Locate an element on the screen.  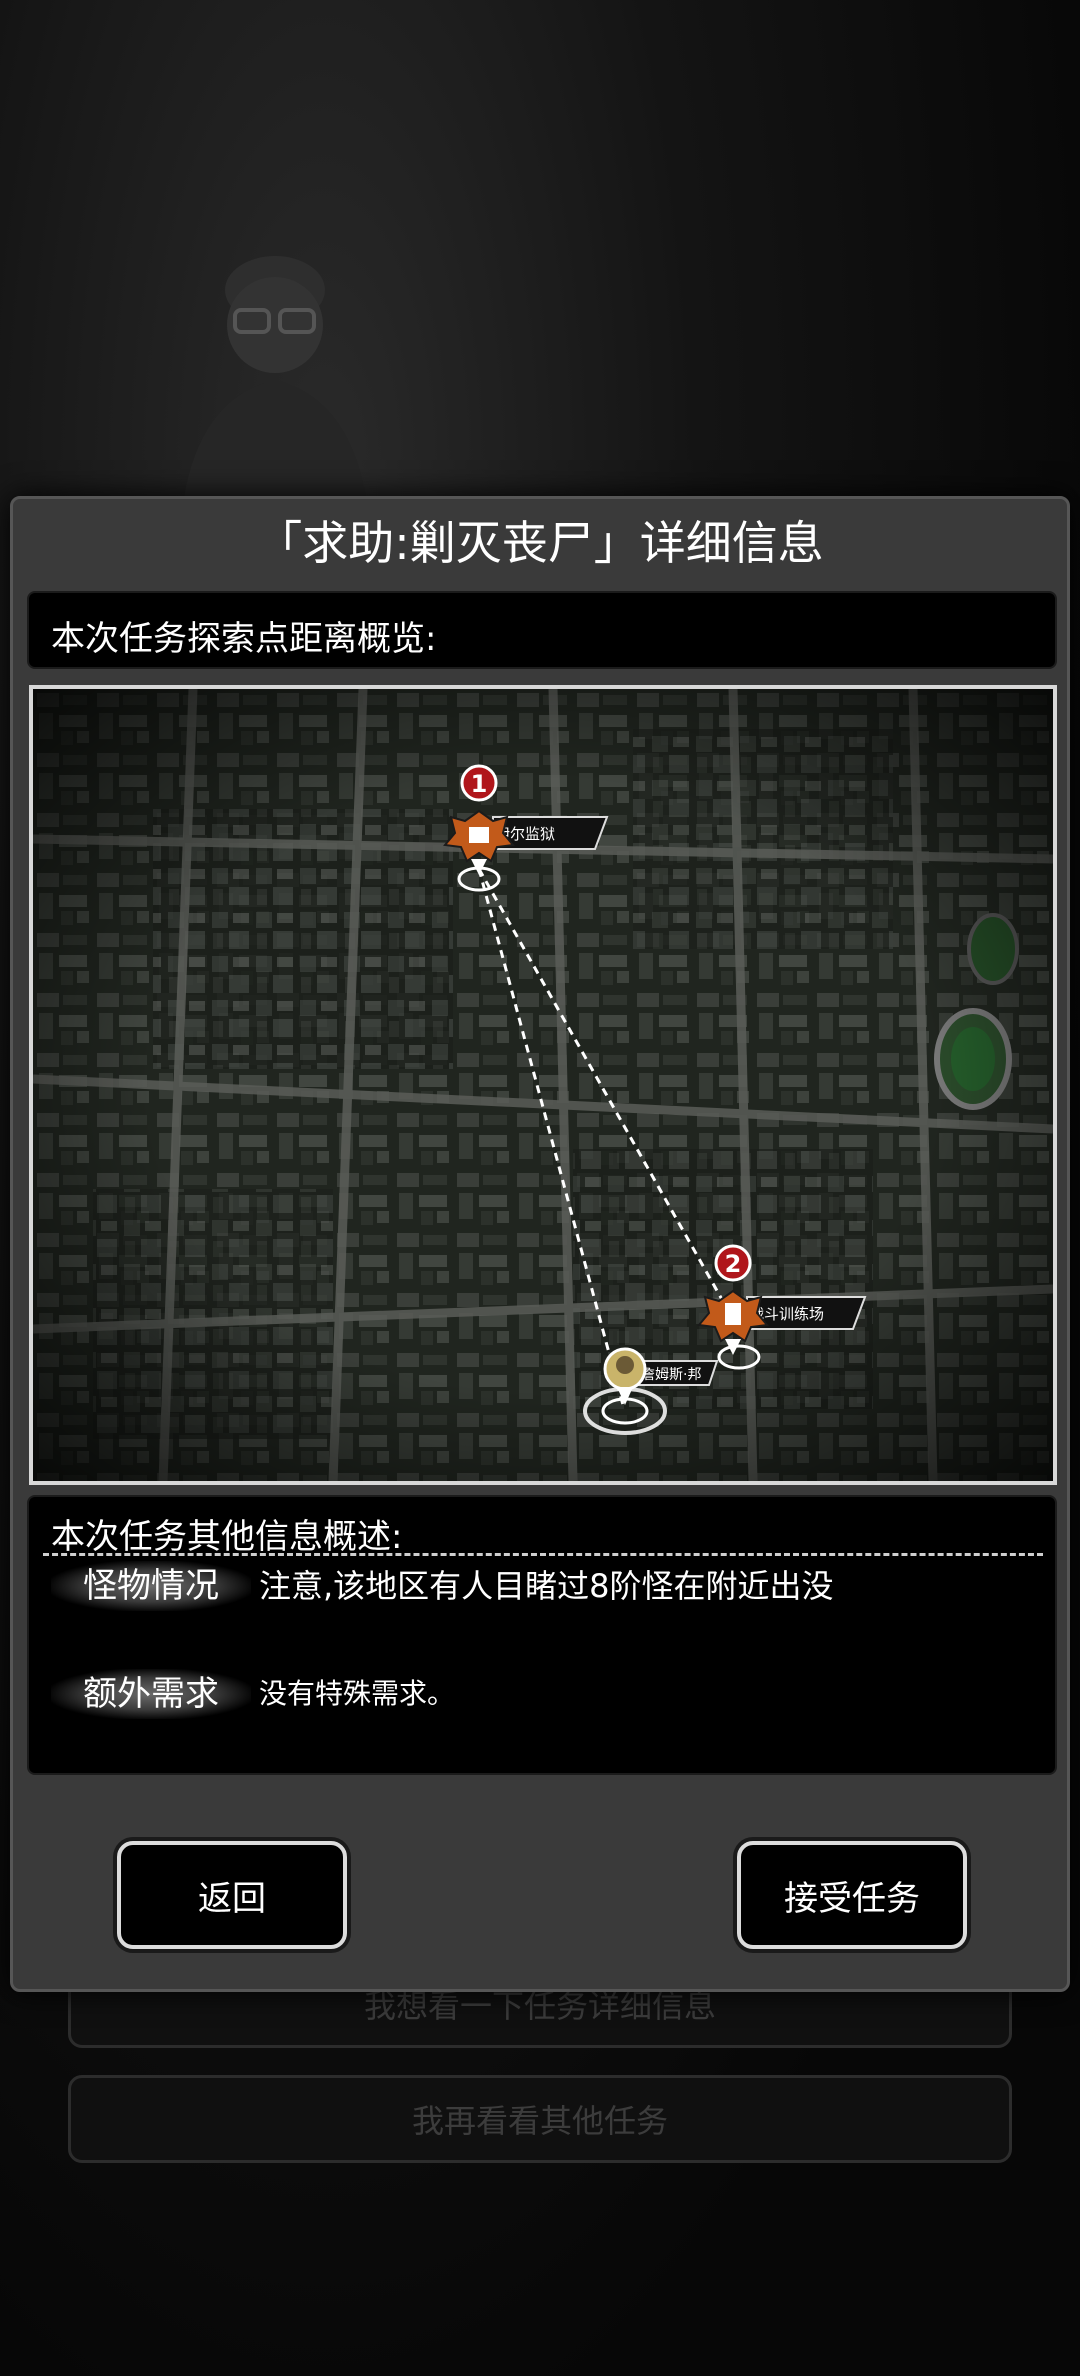
accept-mission-button: 接受任务 is located at coordinates (852, 1895).